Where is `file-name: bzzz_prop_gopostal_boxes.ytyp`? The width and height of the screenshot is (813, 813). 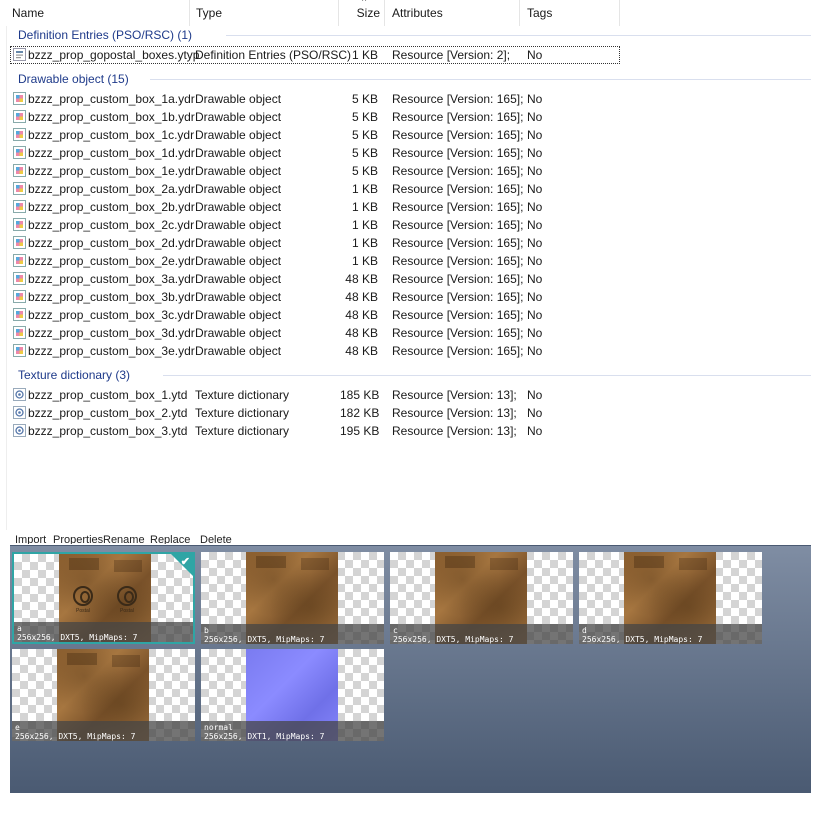 file-name: bzzz_prop_gopostal_boxes.ytyp is located at coordinates (114, 55).